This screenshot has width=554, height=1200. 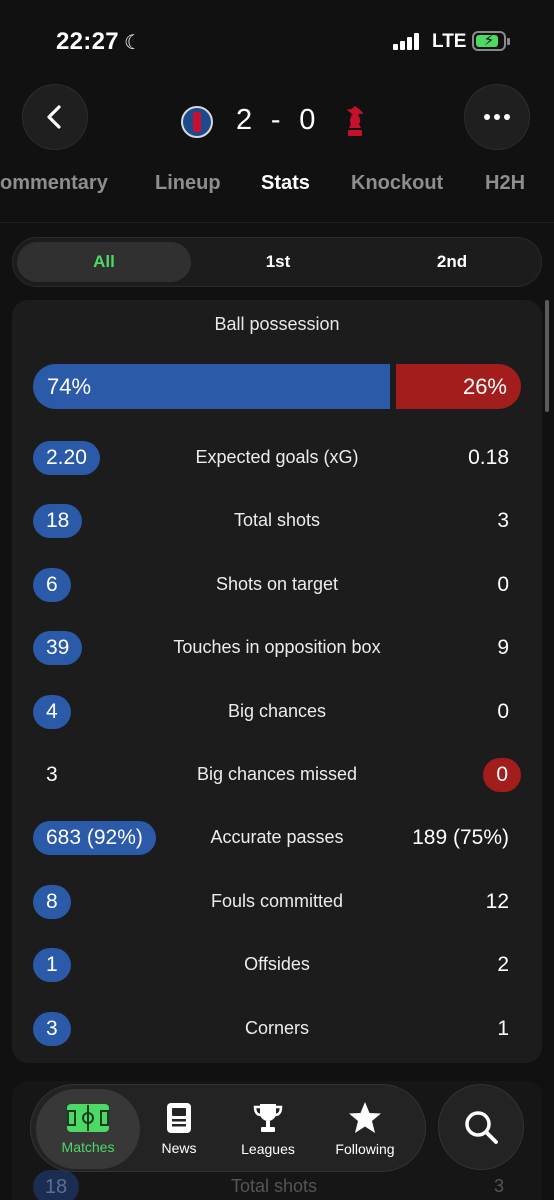 What do you see at coordinates (179, 1148) in the screenshot?
I see `nav-label-news: News` at bounding box center [179, 1148].